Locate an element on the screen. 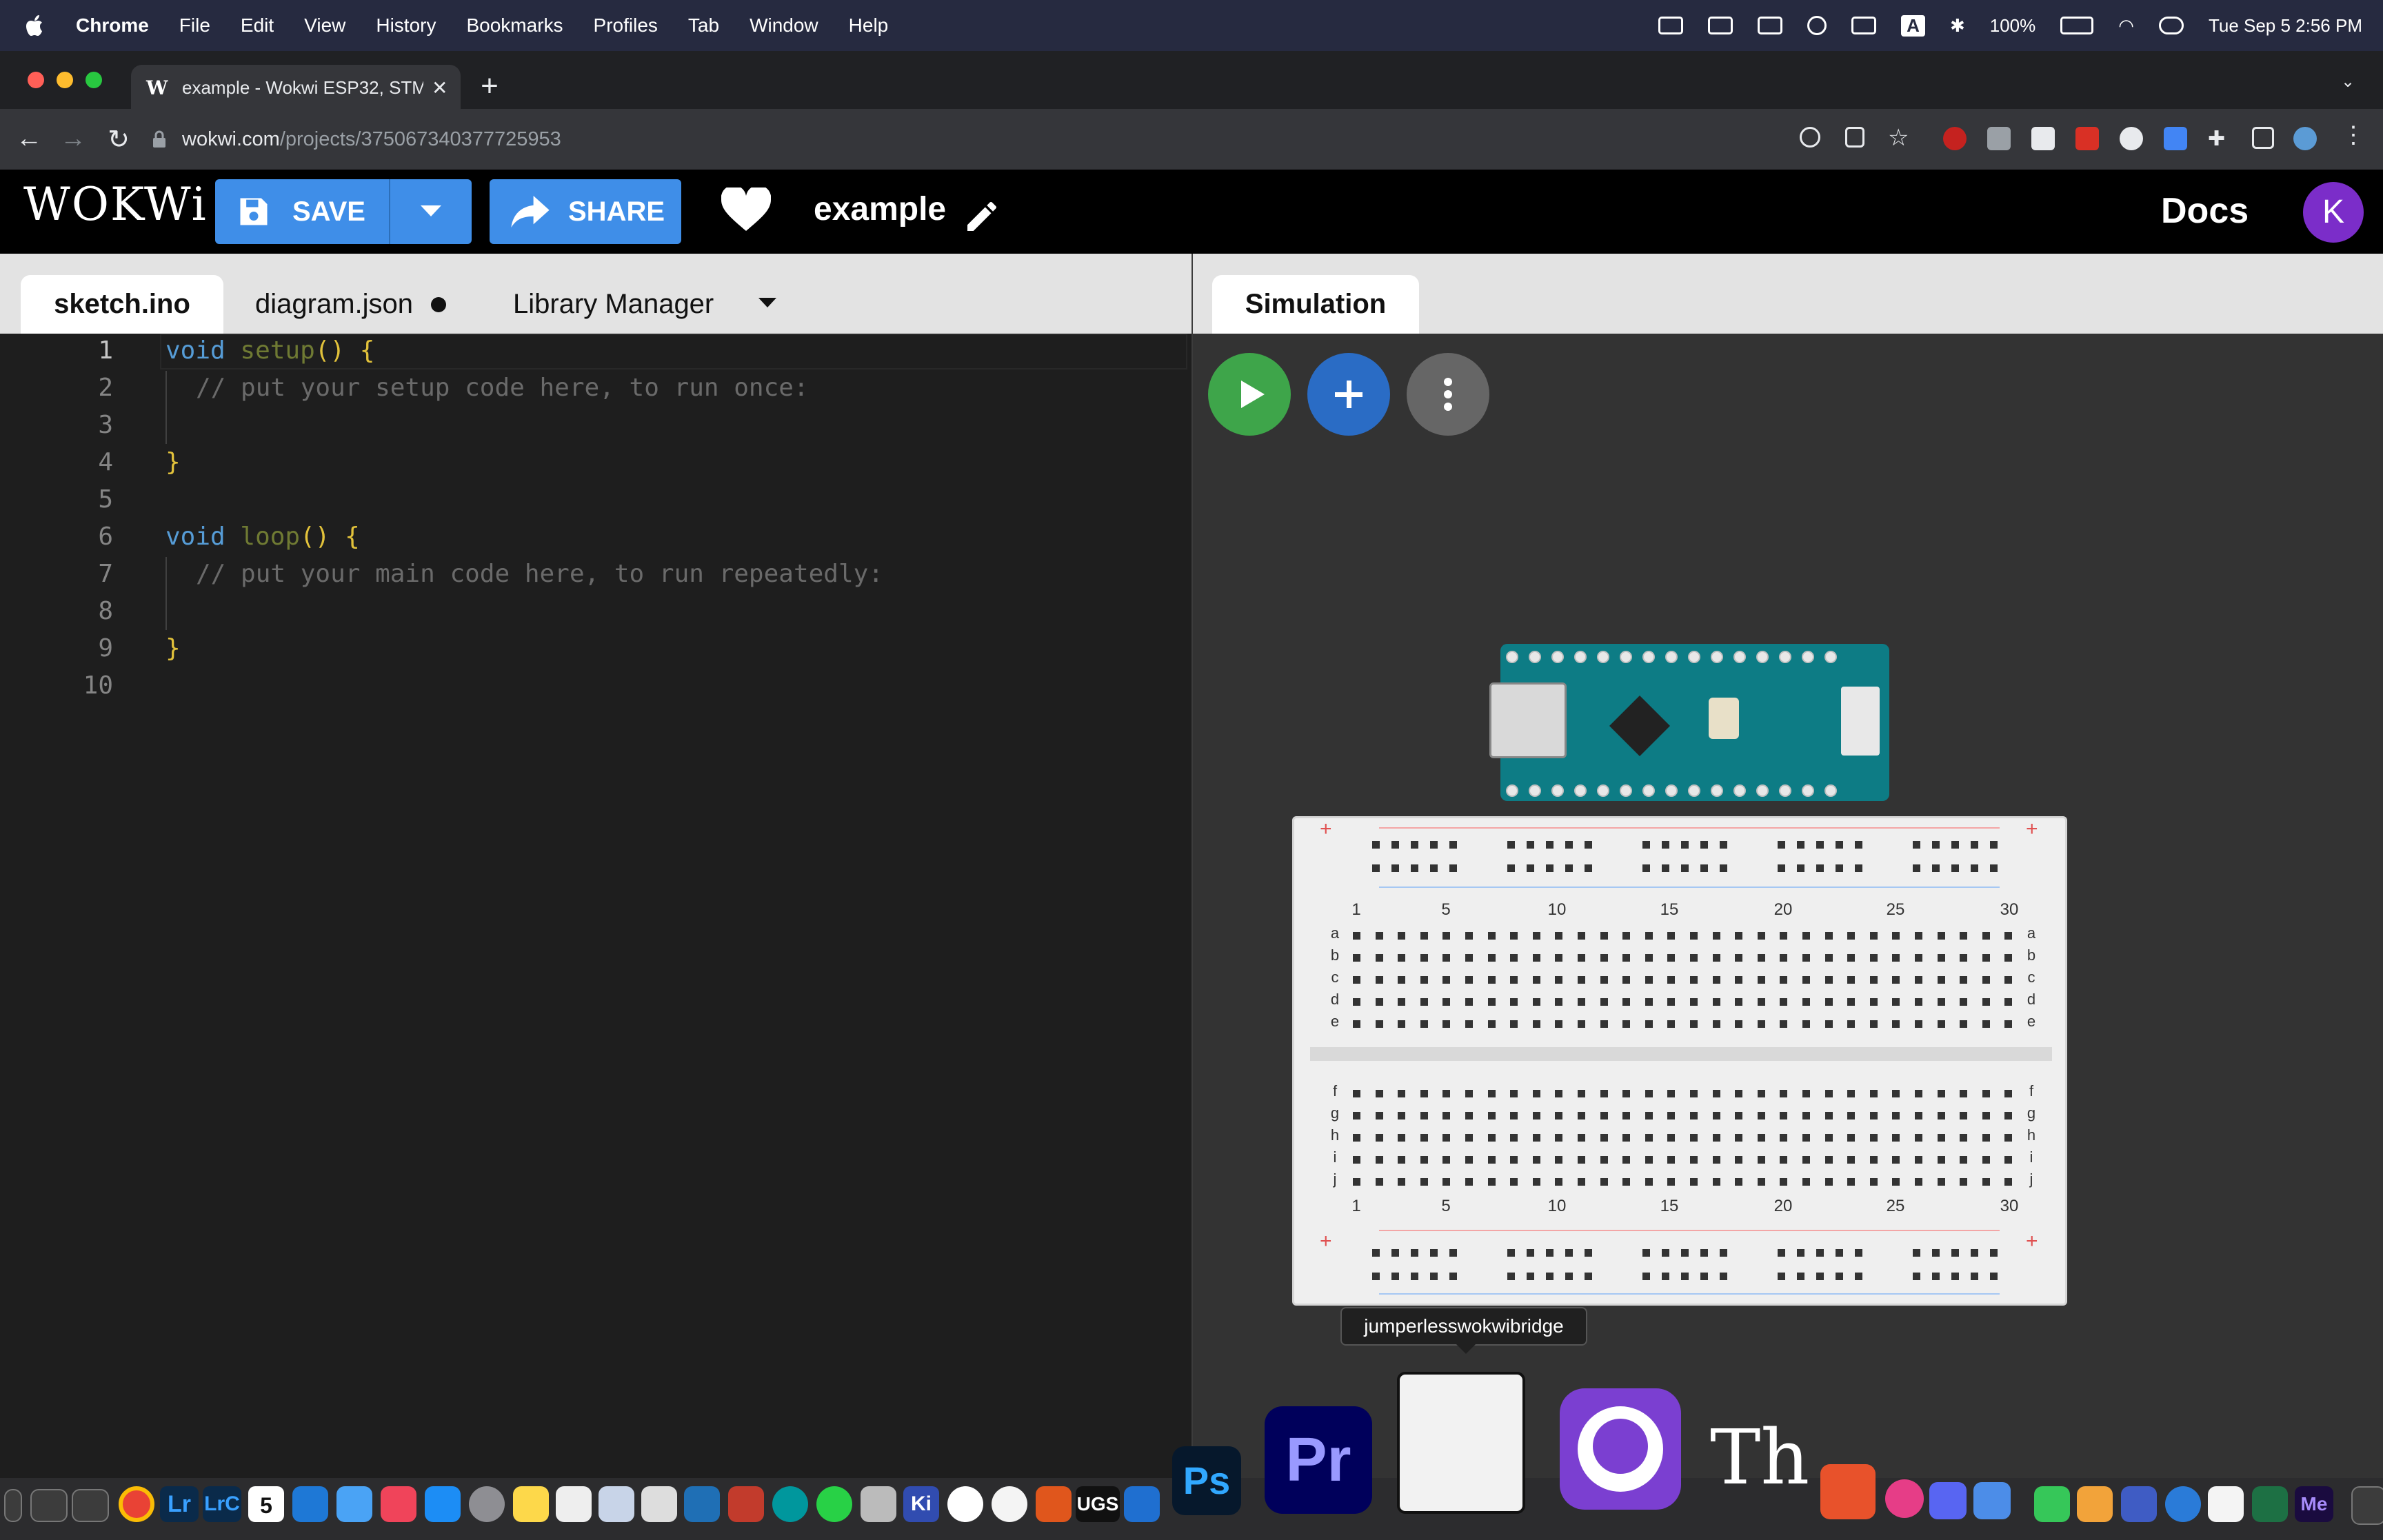 The image size is (2383, 1540). dock-premiere-icon: Pr is located at coordinates (1318, 1460).